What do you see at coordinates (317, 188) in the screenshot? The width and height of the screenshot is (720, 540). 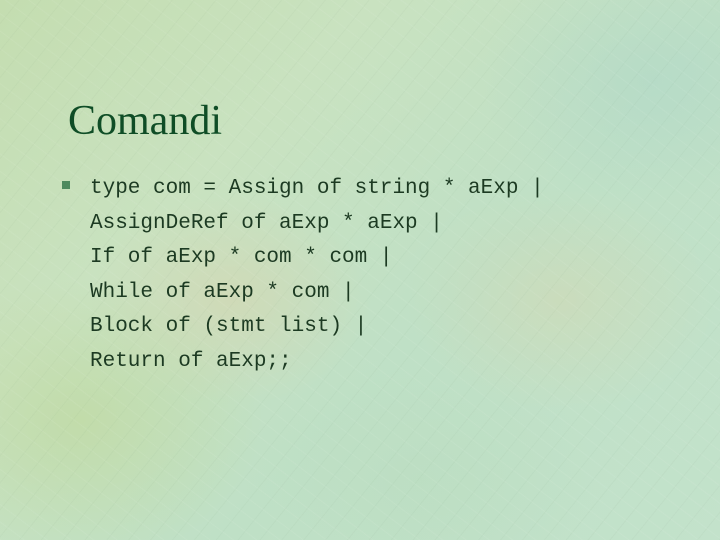 I see `code-line: type com = Assign of string * aExp |` at bounding box center [317, 188].